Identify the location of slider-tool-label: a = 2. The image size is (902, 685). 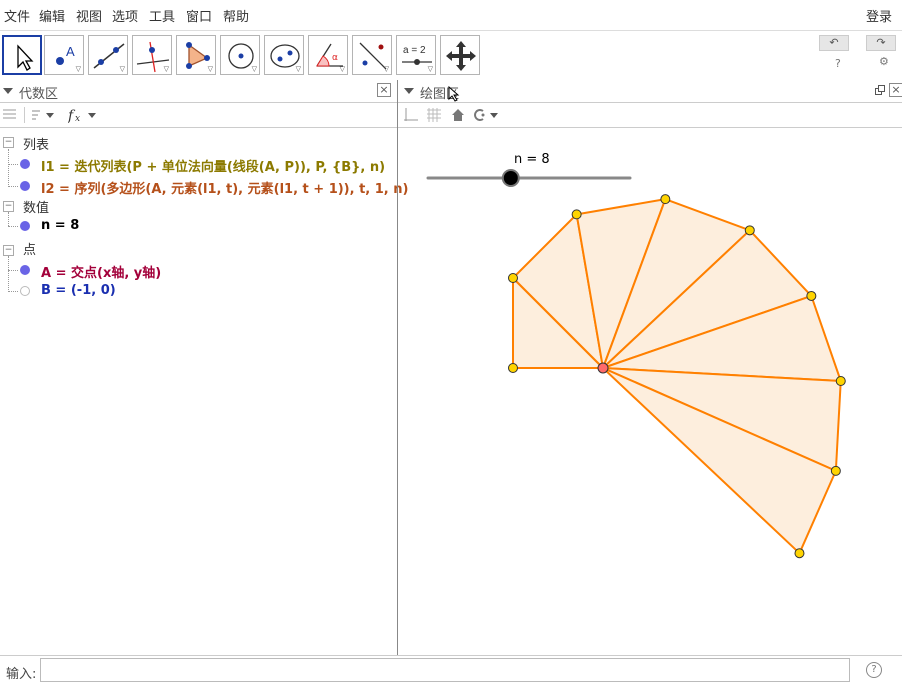
(414, 50).